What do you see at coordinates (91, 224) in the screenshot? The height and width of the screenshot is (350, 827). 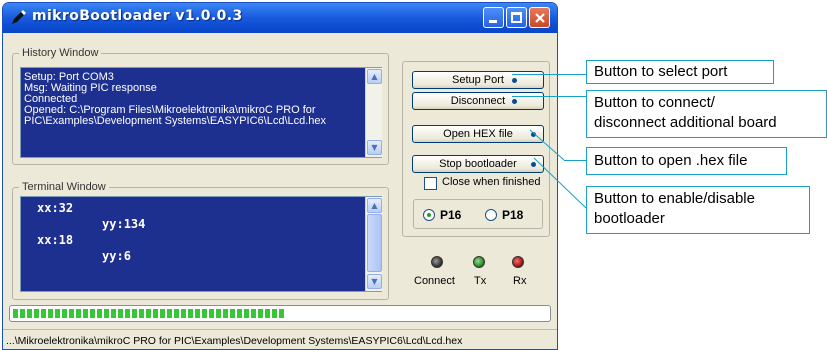 I see `terminal-line: yy:134` at bounding box center [91, 224].